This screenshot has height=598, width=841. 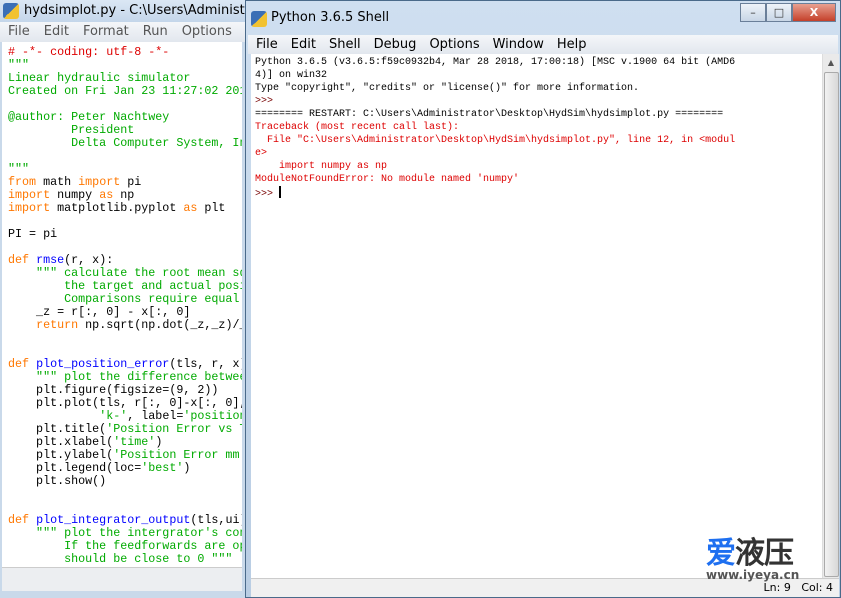 I want to click on token-cmt: # -*- coding: utf-8 -*-, so click(x=89, y=52).